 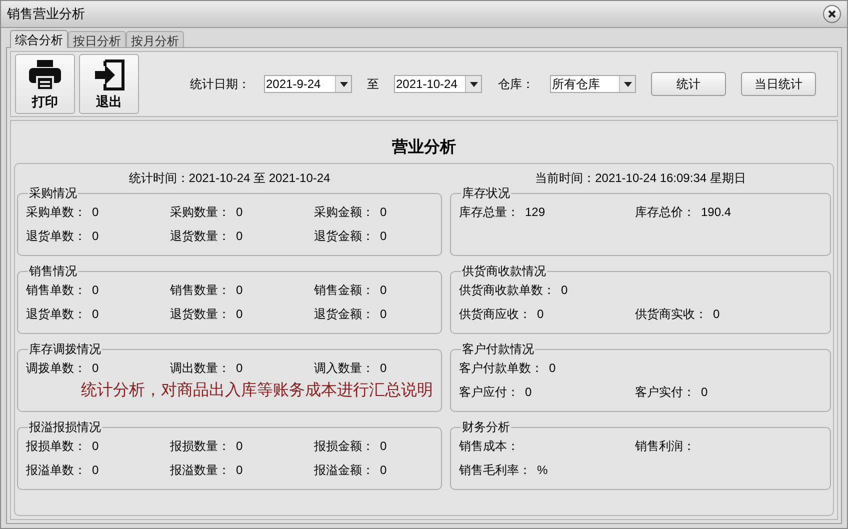 What do you see at coordinates (489, 392) in the screenshot?
I see `field-label: 客户应付：` at bounding box center [489, 392].